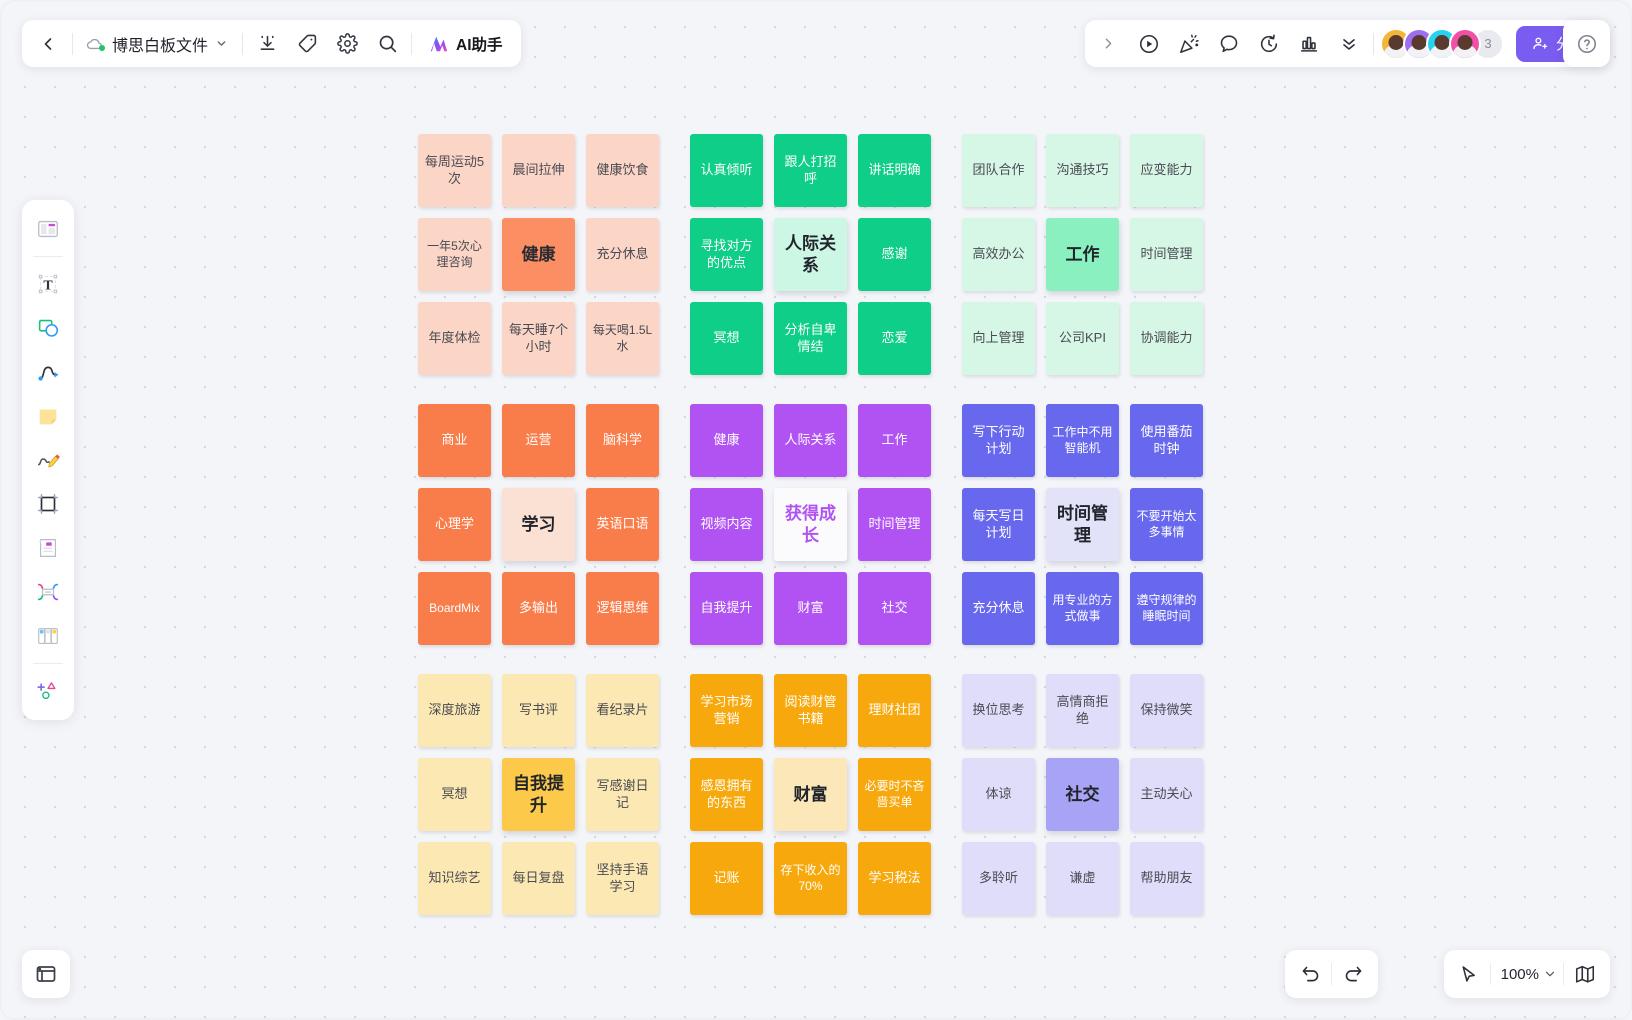 This screenshot has height=1020, width=1632. What do you see at coordinates (1586, 43) in the screenshot?
I see `help-button` at bounding box center [1586, 43].